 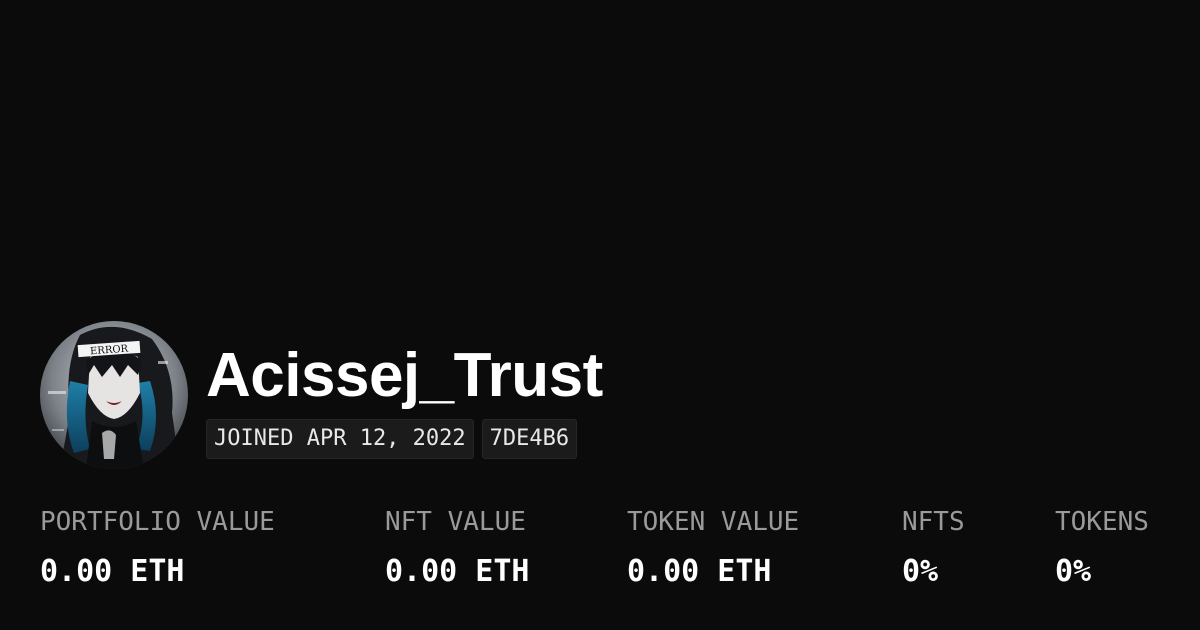 What do you see at coordinates (713, 547) in the screenshot?
I see `stat-token-value: TOKEN VALUE 0.00 ETH` at bounding box center [713, 547].